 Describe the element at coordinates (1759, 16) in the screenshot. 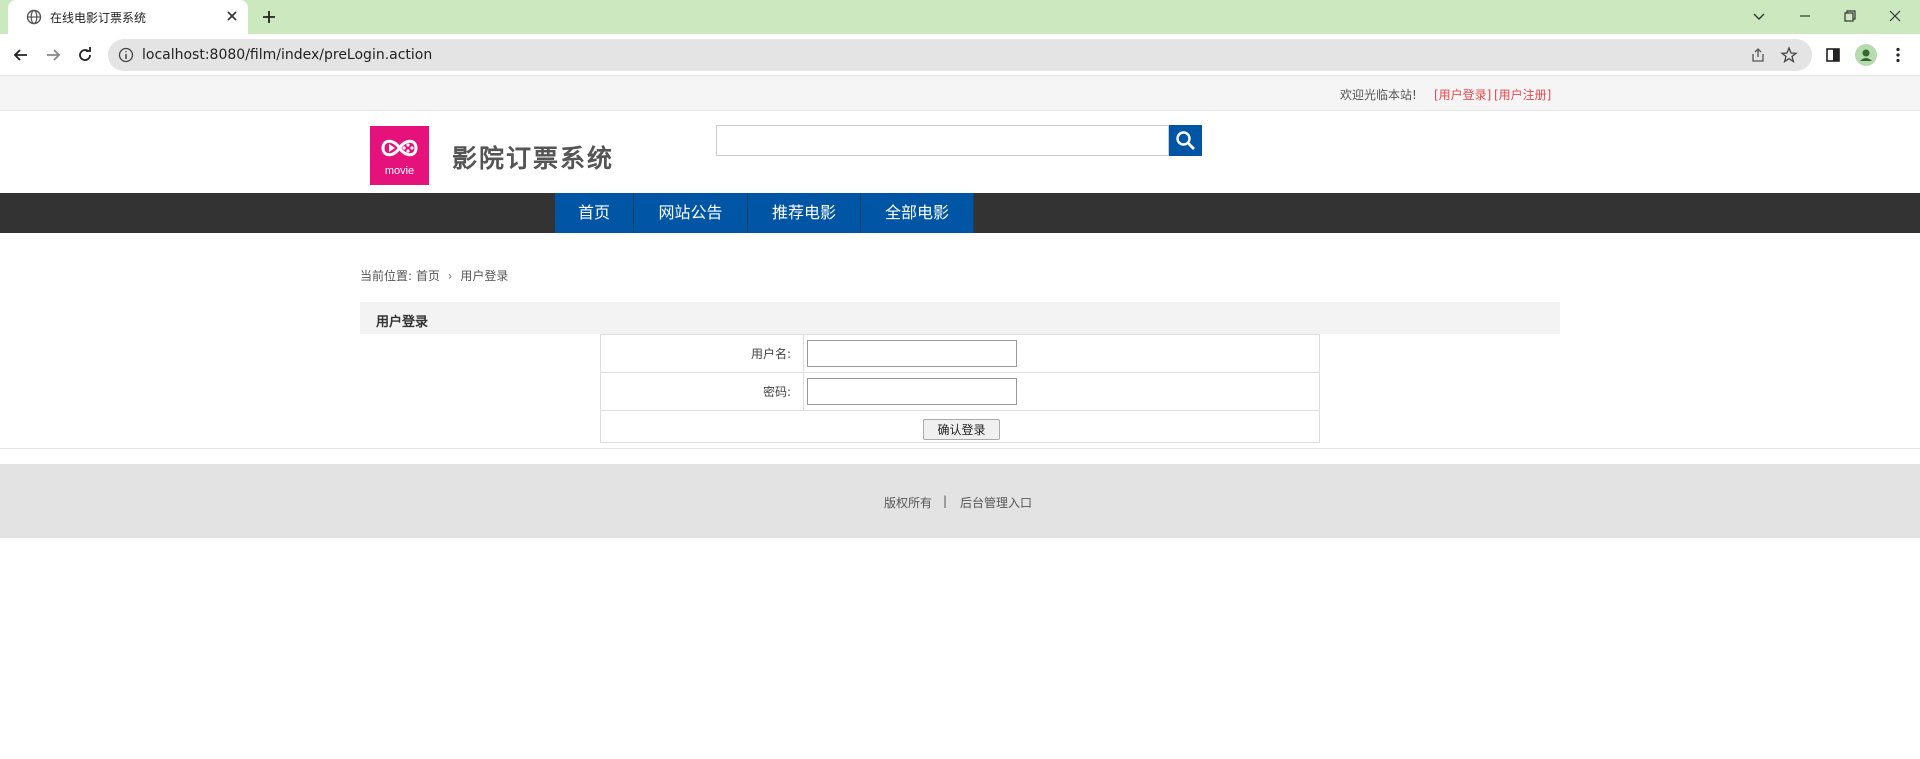

I see `chevron-down-icon` at that location.